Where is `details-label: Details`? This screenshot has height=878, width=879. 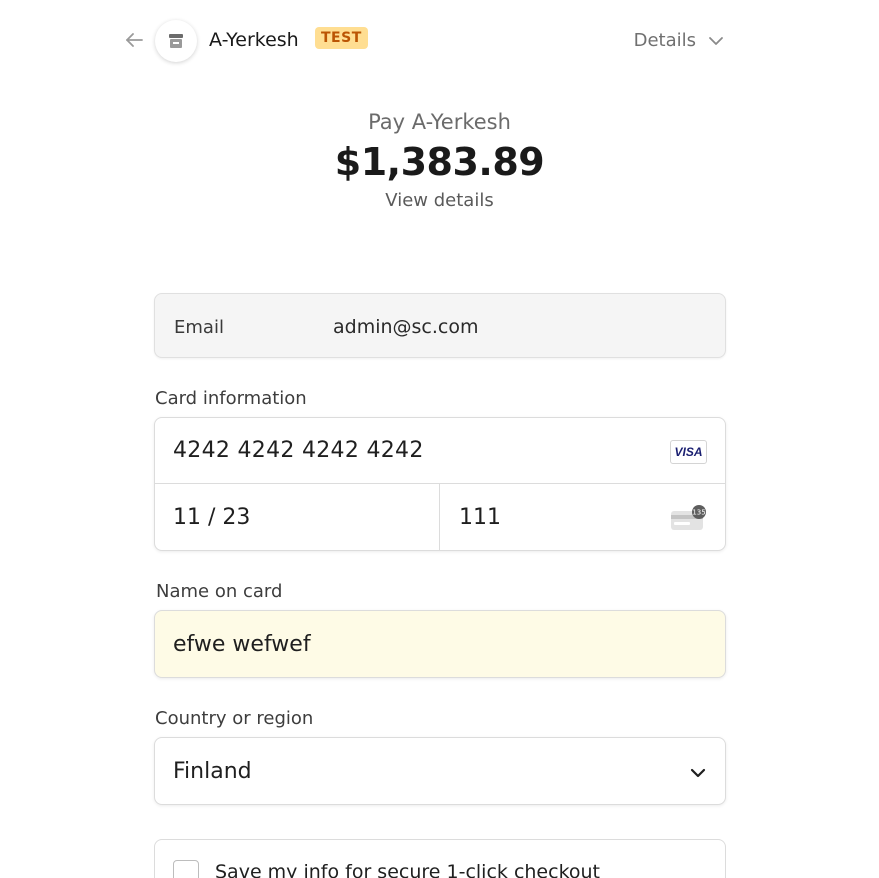 details-label: Details is located at coordinates (664, 40).